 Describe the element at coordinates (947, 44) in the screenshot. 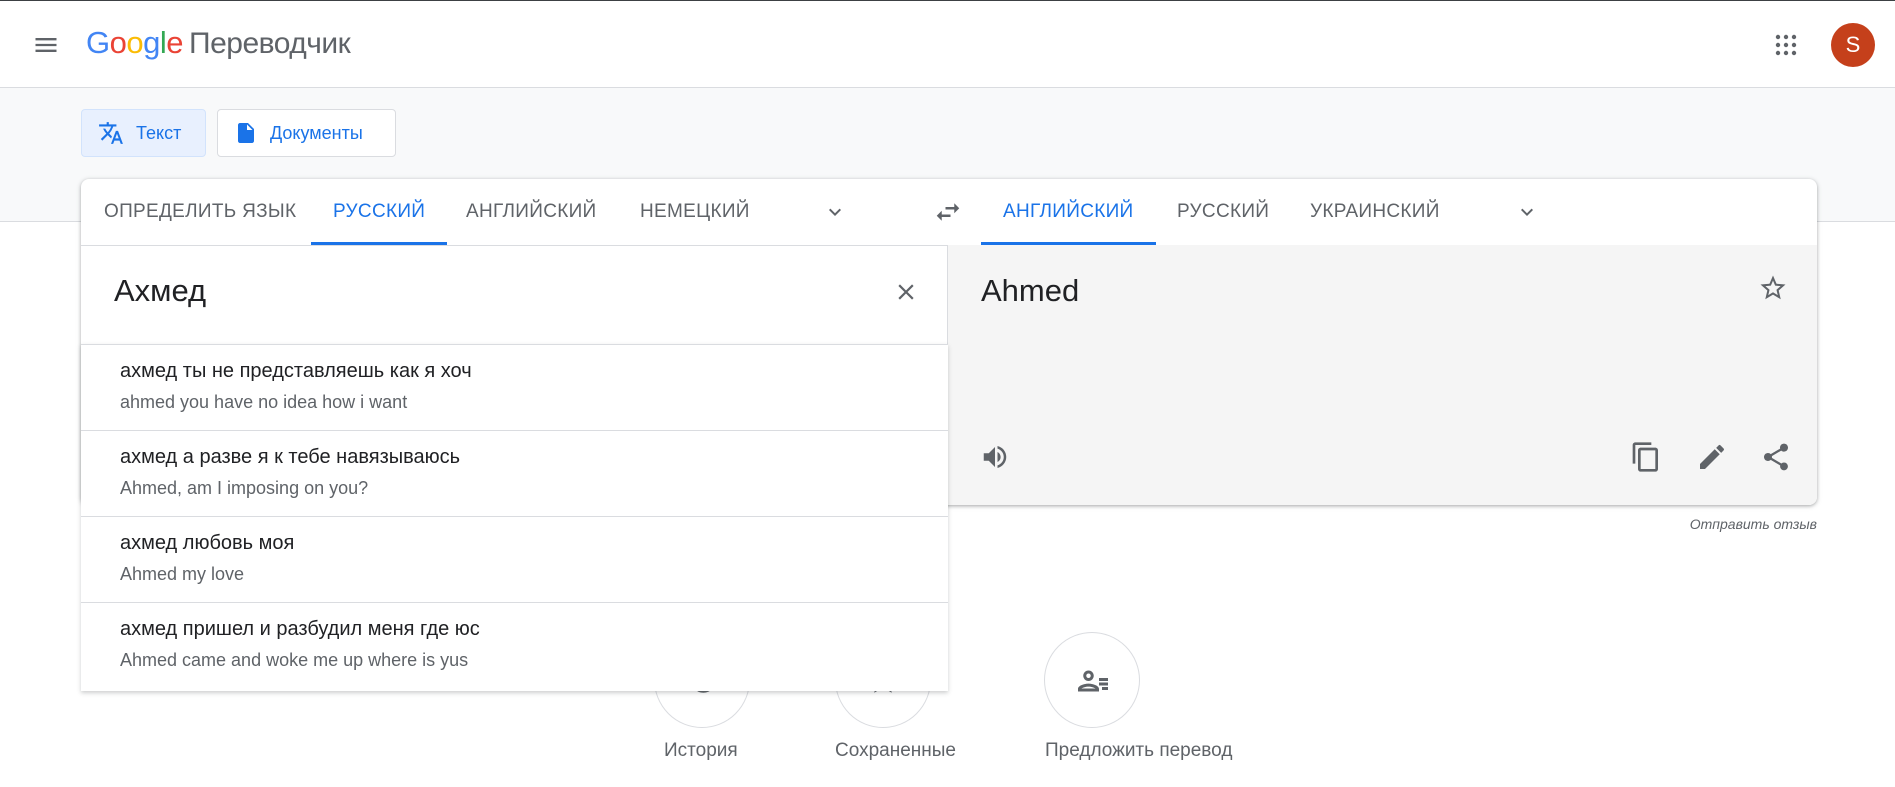

I see `top-bar: Google Переводчик S` at that location.